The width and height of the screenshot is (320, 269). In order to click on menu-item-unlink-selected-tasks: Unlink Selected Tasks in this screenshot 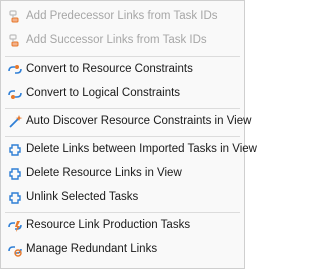, I will do `click(122, 198)`.